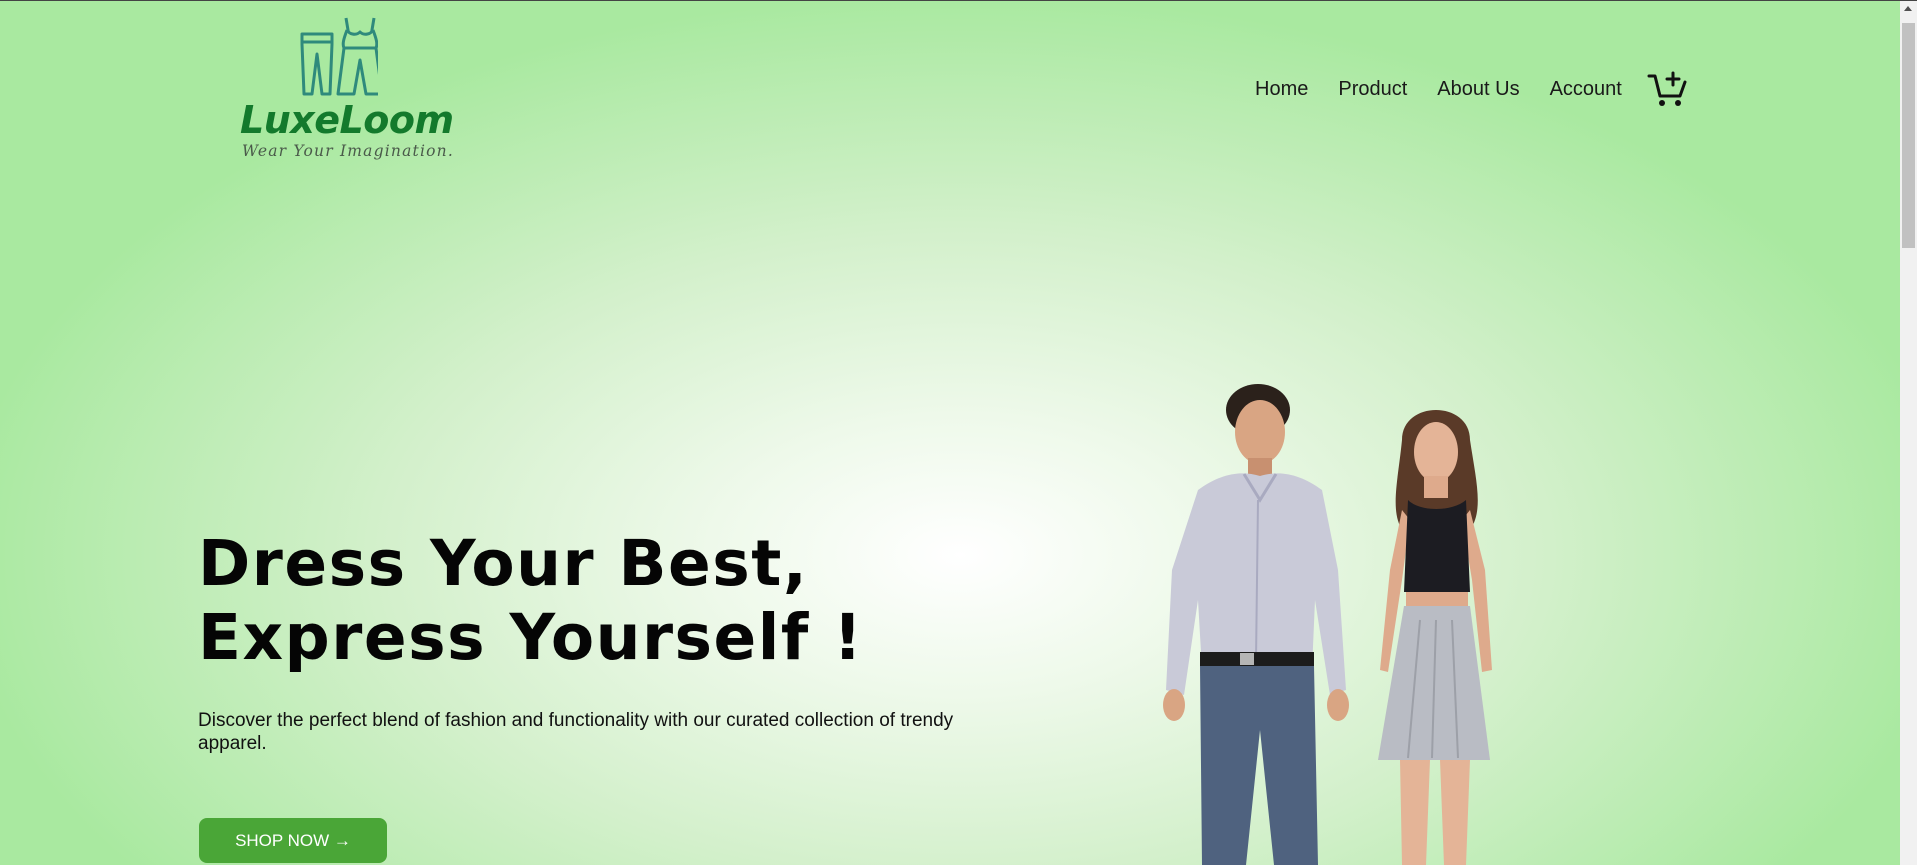  What do you see at coordinates (1908, 135) in the screenshot?
I see `scrollbar-thumb` at bounding box center [1908, 135].